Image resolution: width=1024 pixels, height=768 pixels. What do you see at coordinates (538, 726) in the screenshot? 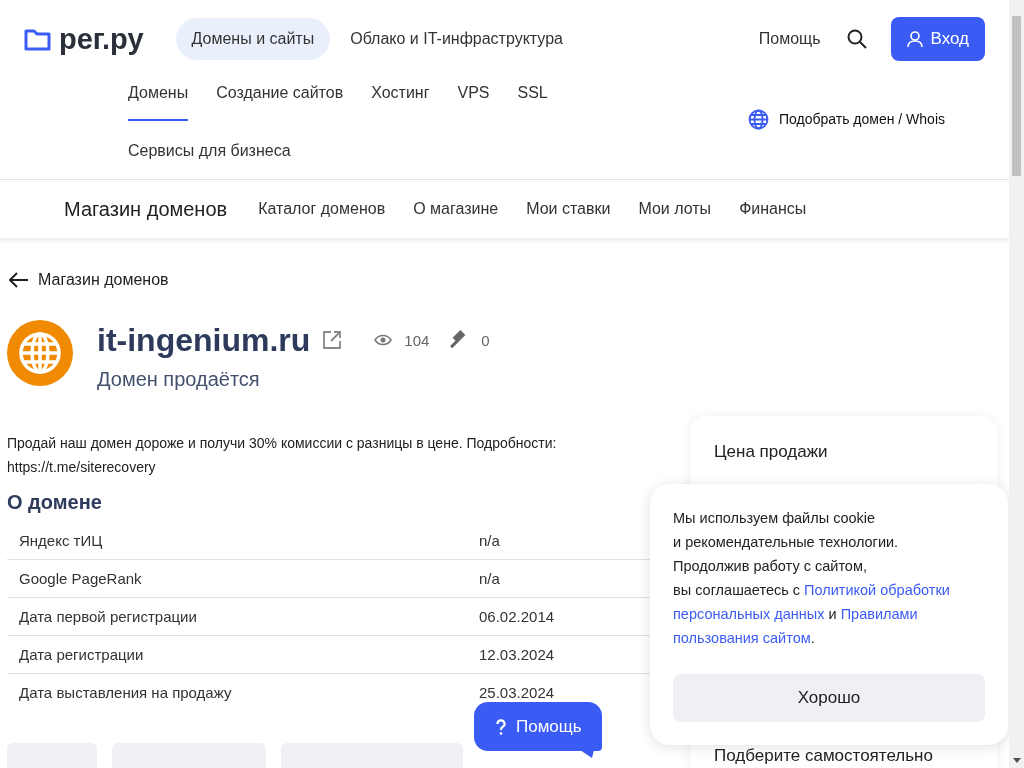
I see `help-button: Помощь` at bounding box center [538, 726].